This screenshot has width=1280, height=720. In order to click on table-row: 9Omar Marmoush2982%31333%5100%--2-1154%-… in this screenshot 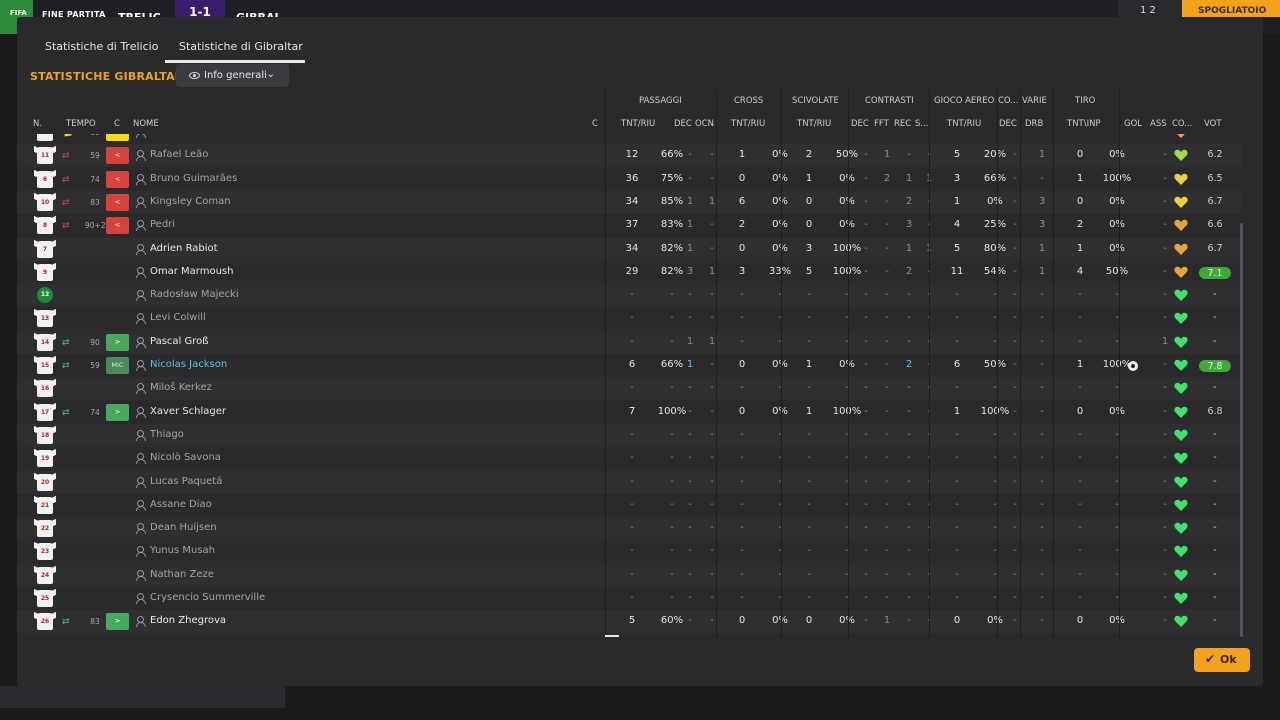, I will do `click(629, 272)`.